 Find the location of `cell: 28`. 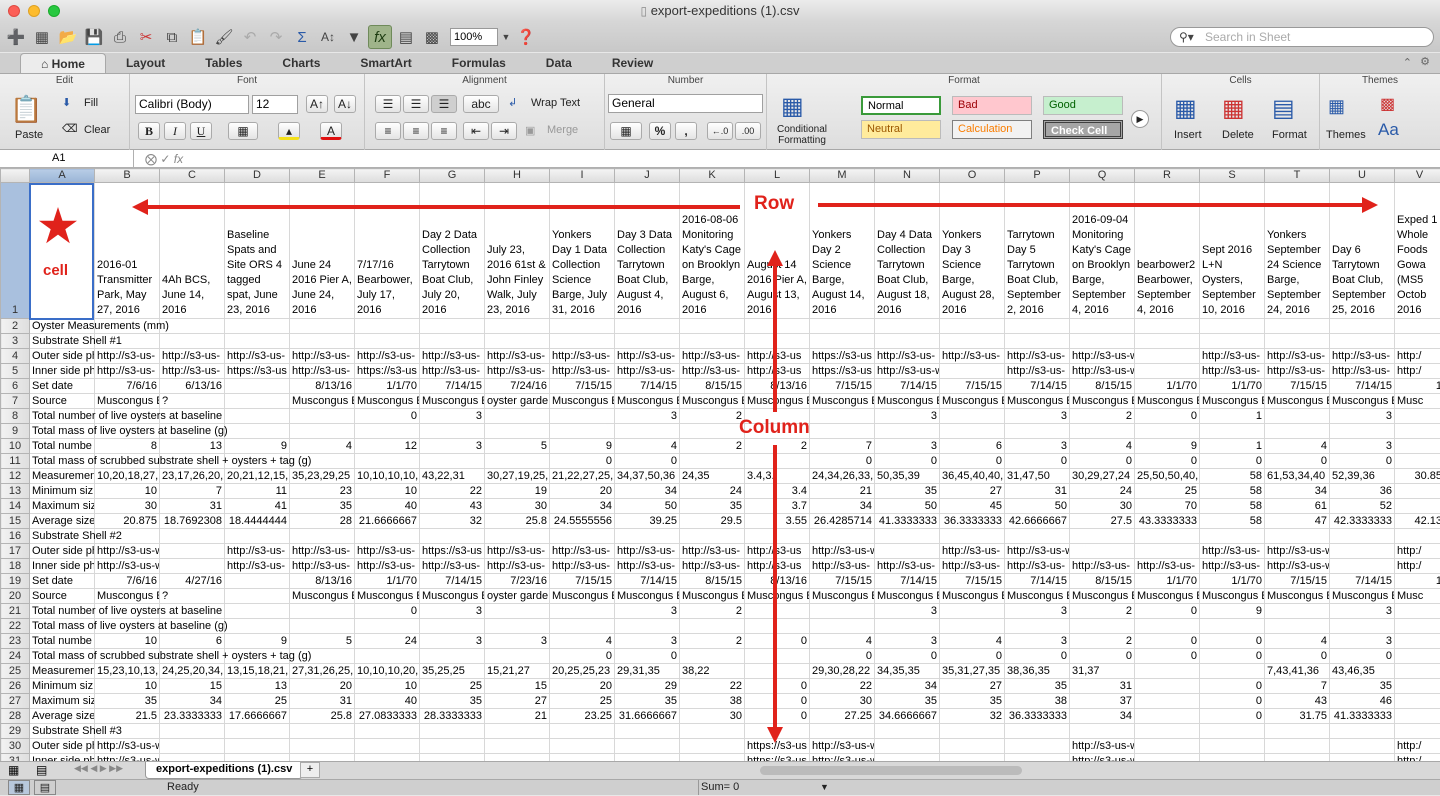

cell: 28 is located at coordinates (322, 521).